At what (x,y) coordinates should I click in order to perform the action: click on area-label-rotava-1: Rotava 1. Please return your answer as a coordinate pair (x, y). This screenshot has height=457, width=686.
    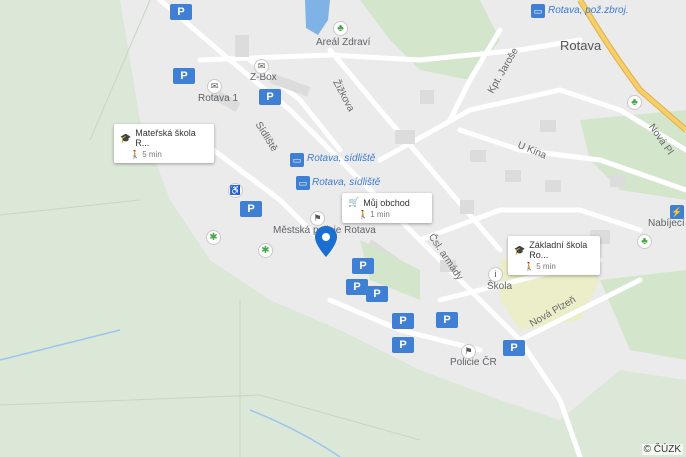
    Looking at the image, I should click on (218, 98).